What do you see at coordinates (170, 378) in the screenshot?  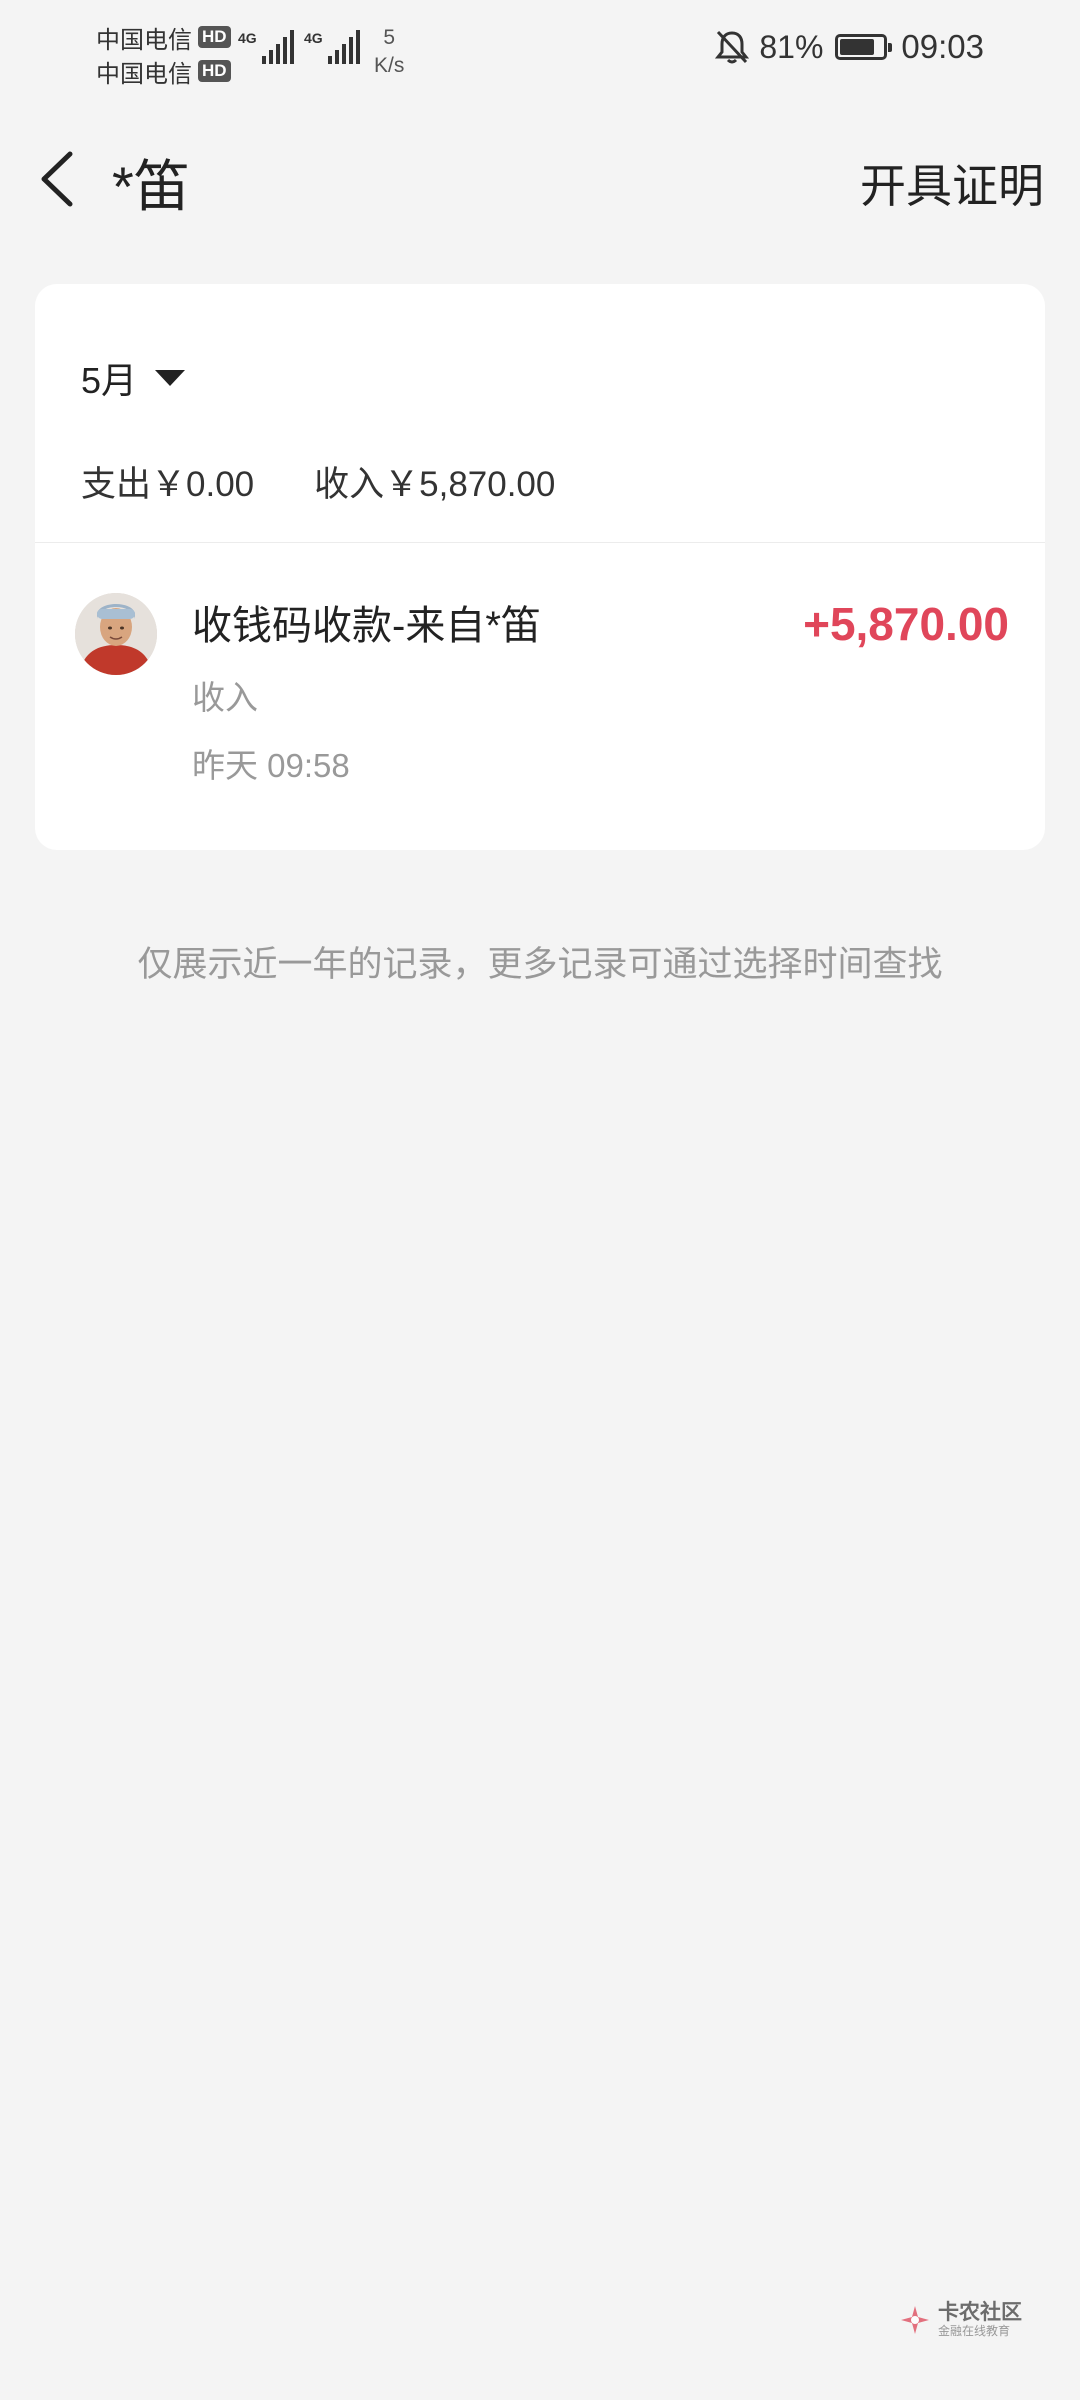 I see `caret-down-icon` at bounding box center [170, 378].